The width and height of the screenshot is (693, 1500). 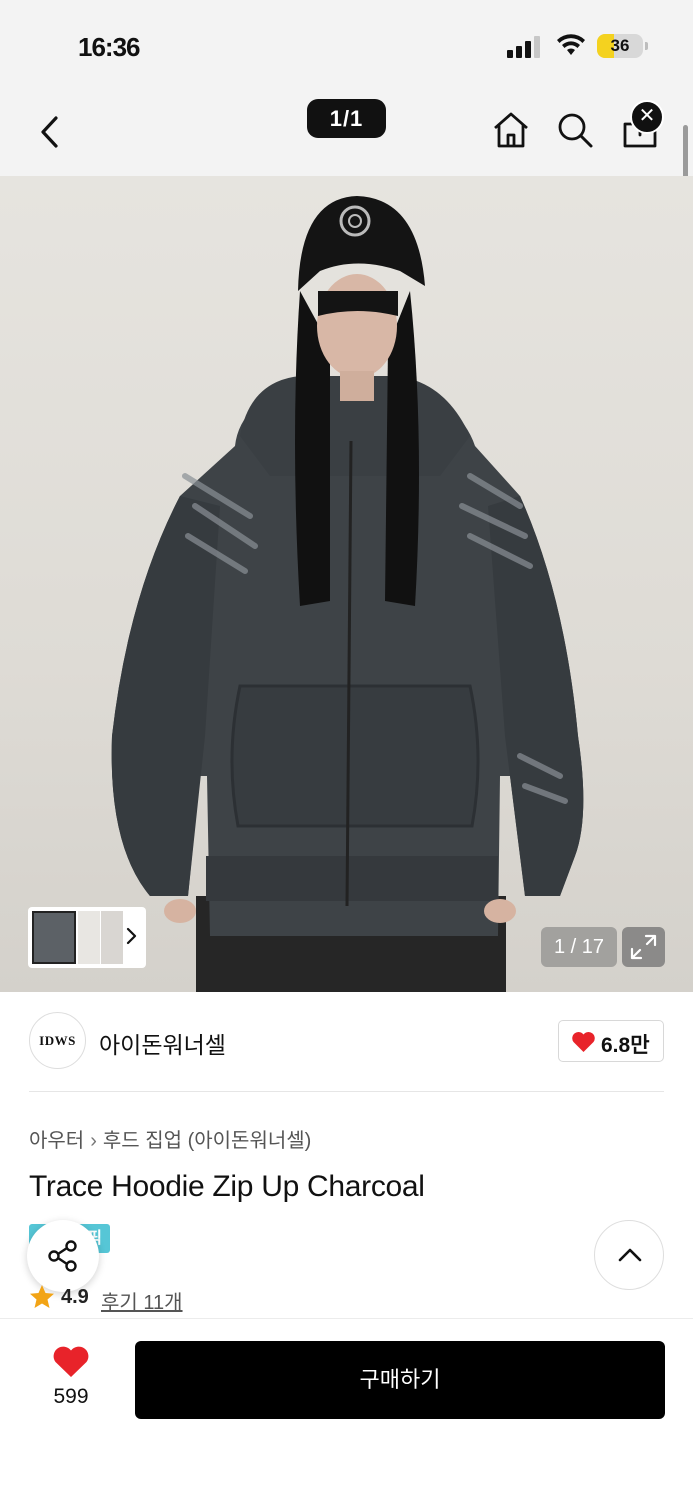 What do you see at coordinates (346, 46) in the screenshot?
I see `status-bar: 16:36 36` at bounding box center [346, 46].